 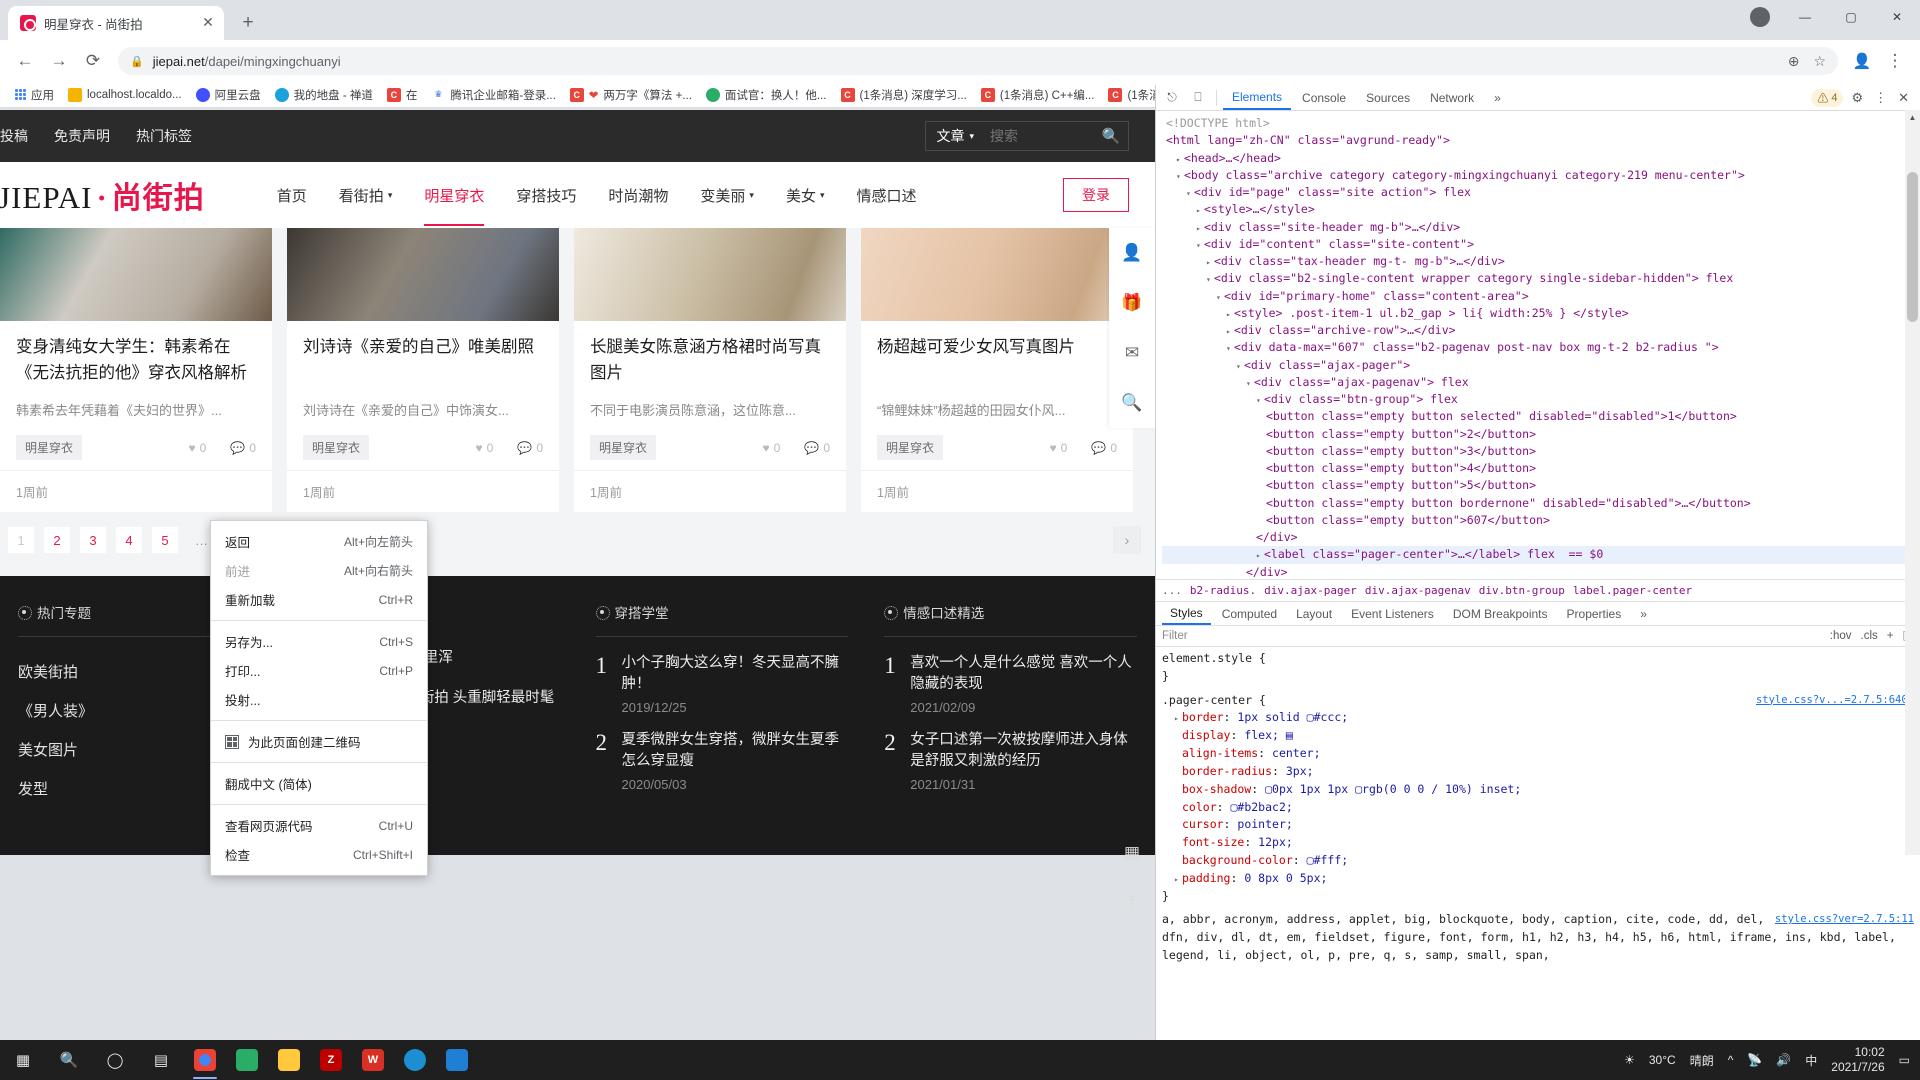 What do you see at coordinates (319, 783) in the screenshot?
I see `context-menu-translate: 翻成中文 (简体)` at bounding box center [319, 783].